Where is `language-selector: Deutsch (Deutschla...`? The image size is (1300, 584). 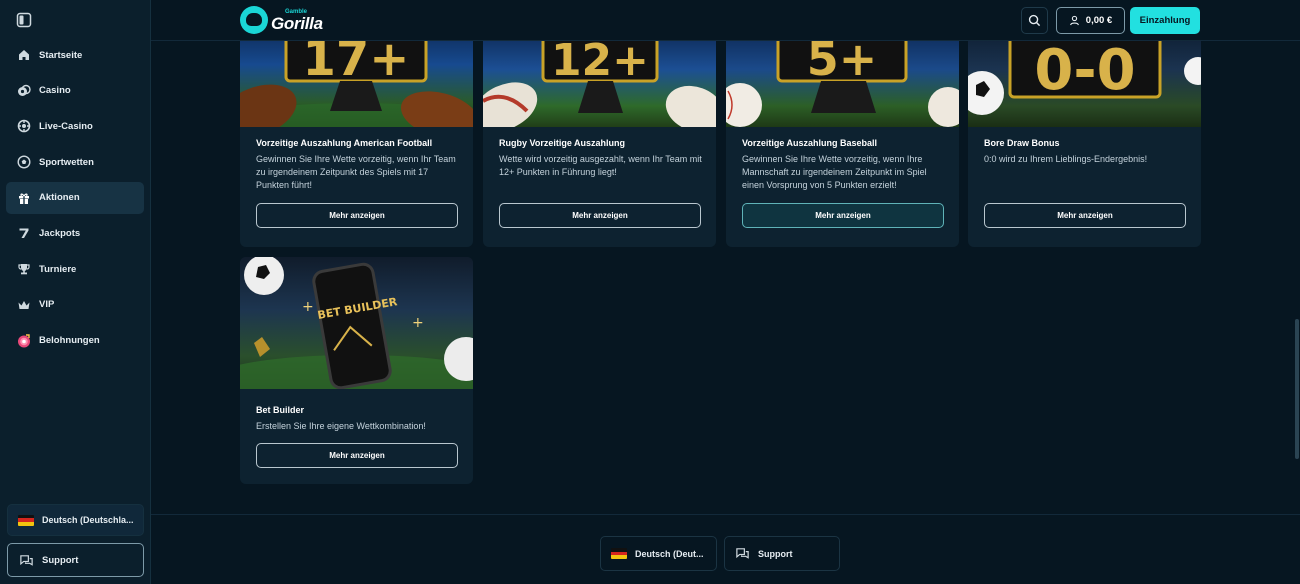 language-selector: Deutsch (Deutschla... is located at coordinates (75, 520).